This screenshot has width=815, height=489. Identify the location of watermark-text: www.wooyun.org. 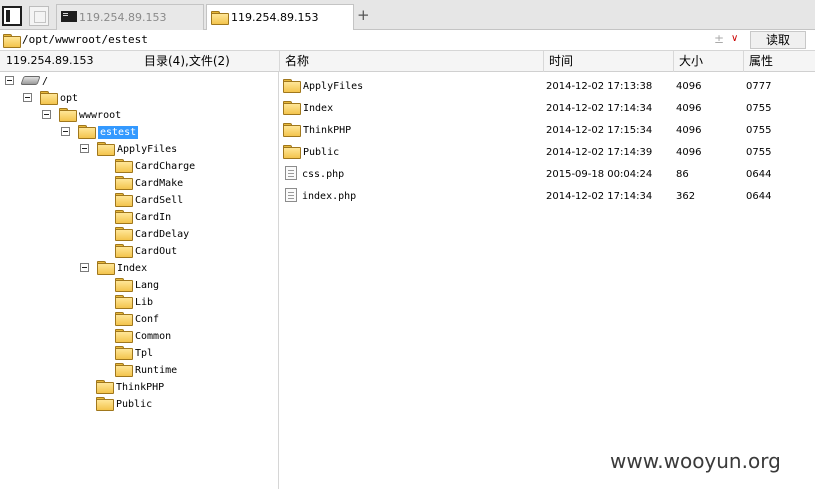
(695, 461).